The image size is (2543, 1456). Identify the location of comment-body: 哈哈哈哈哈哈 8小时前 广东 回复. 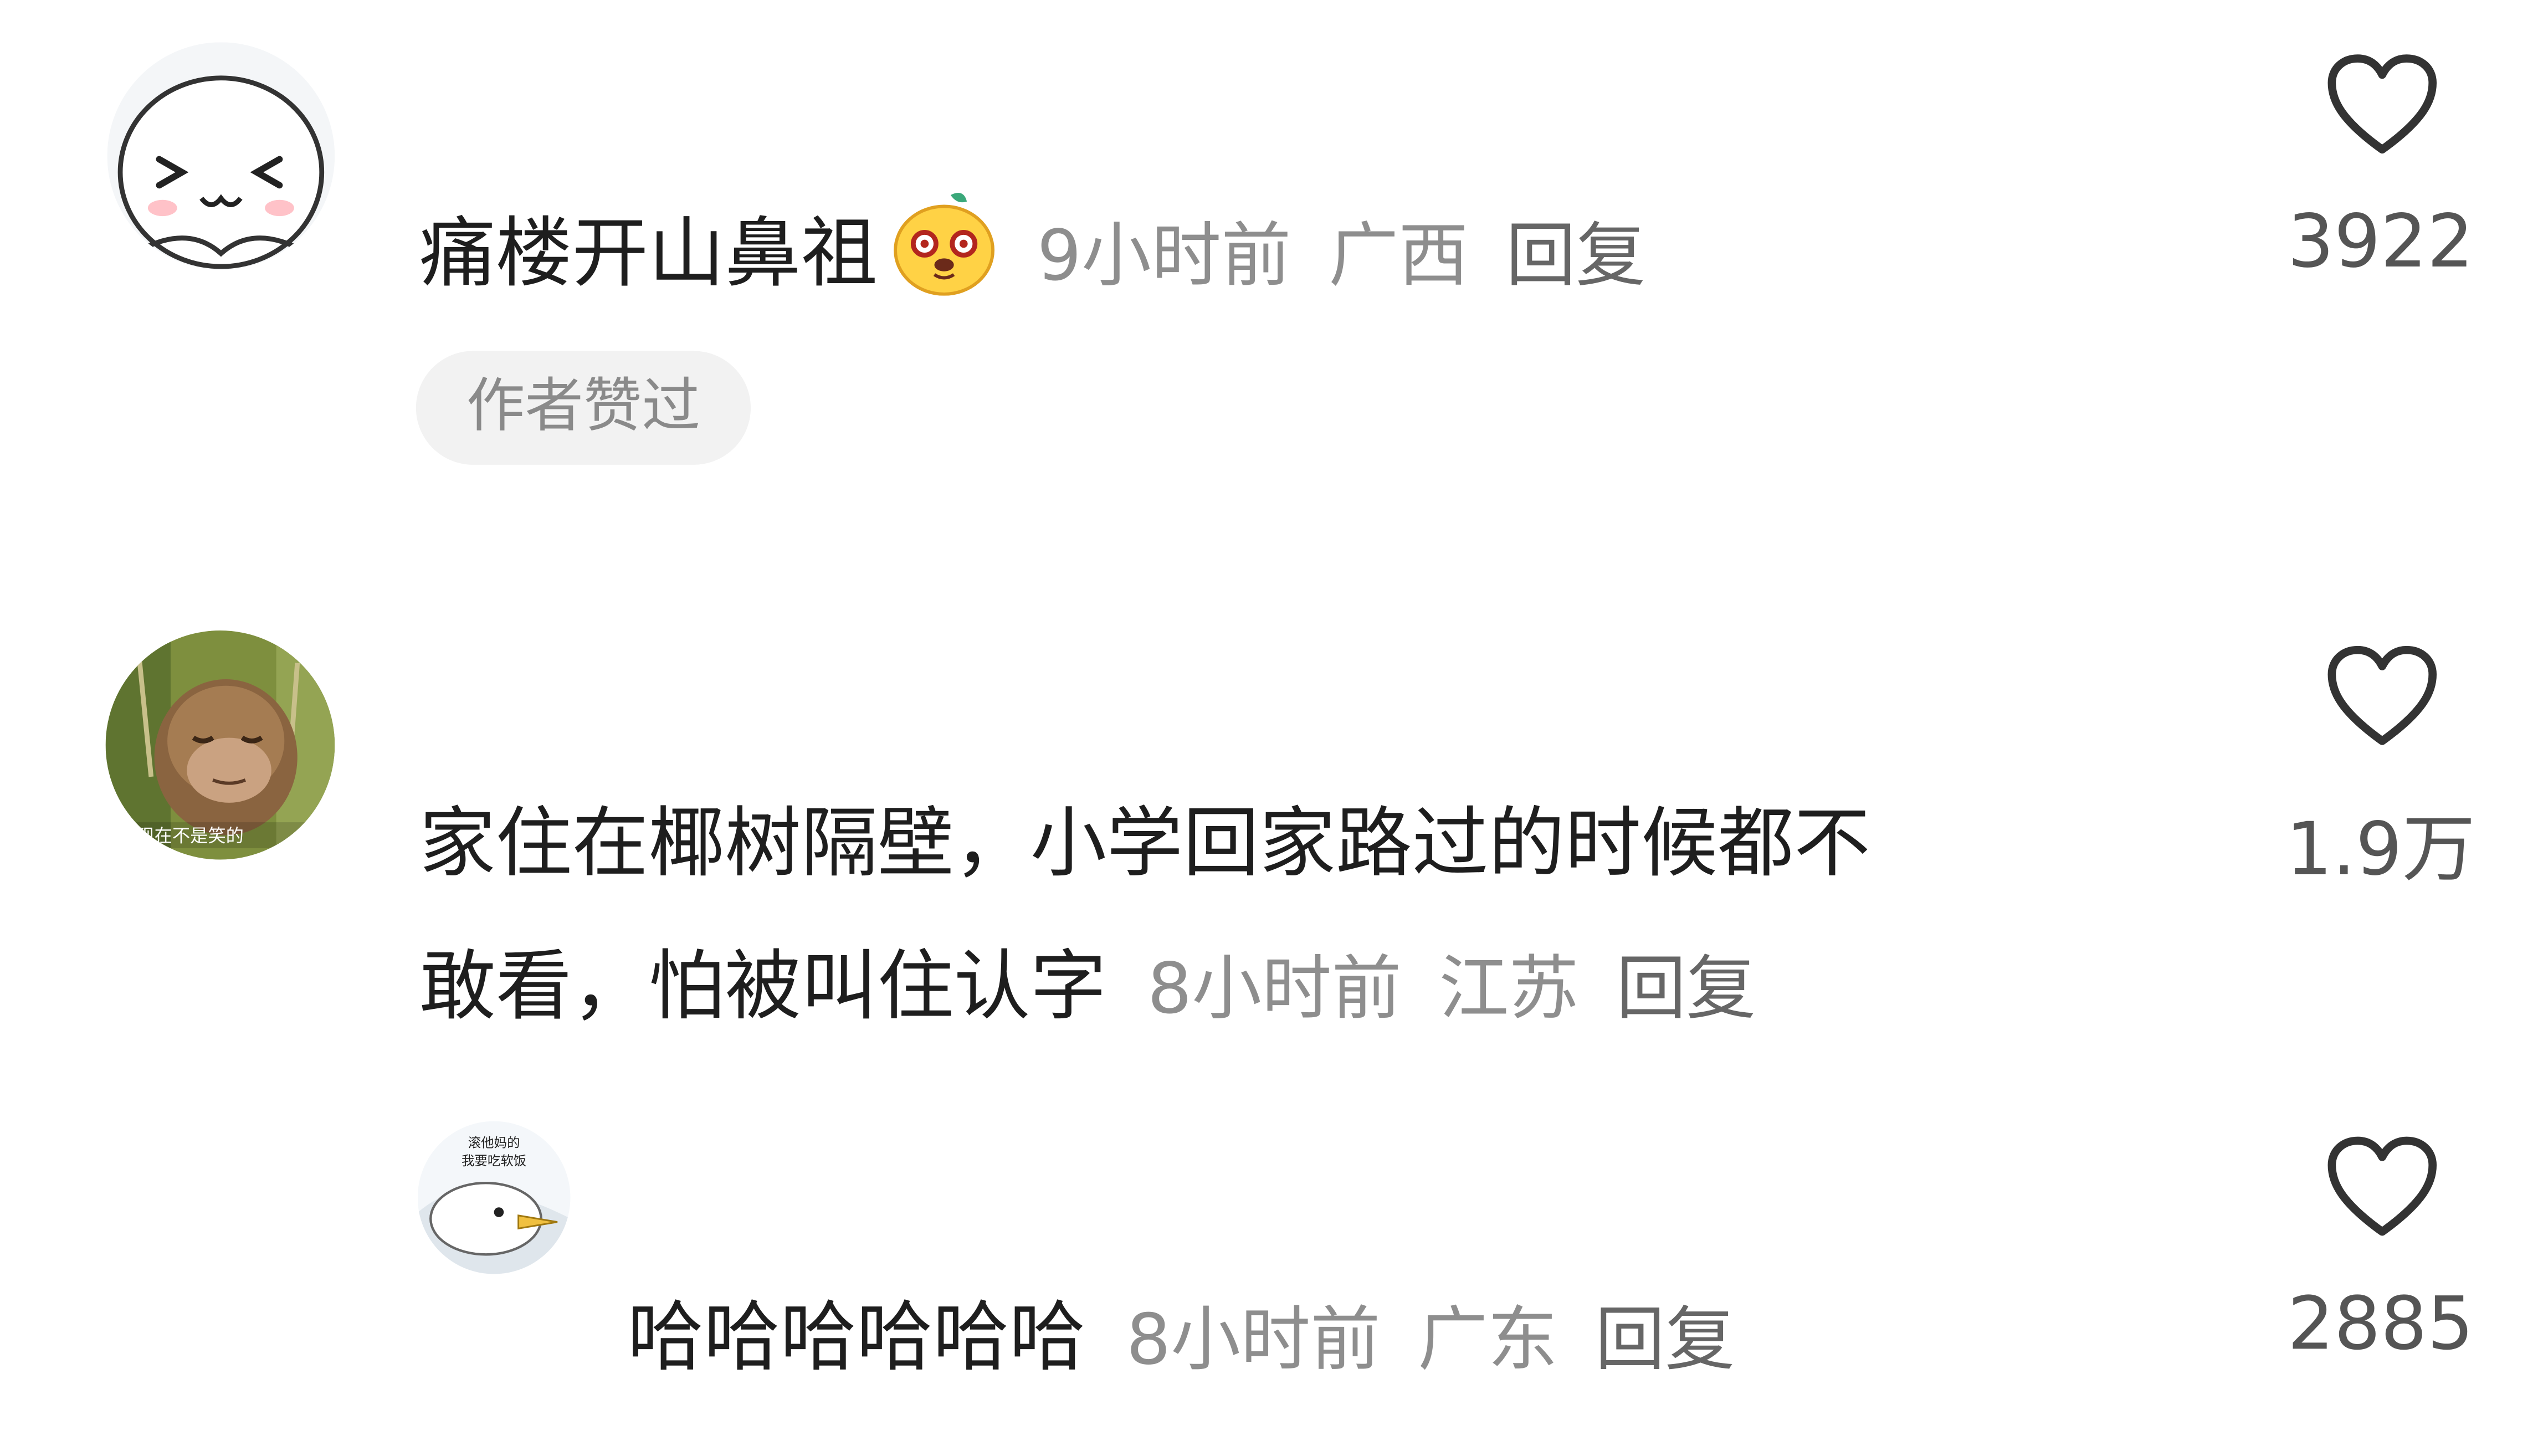
(1181, 1330).